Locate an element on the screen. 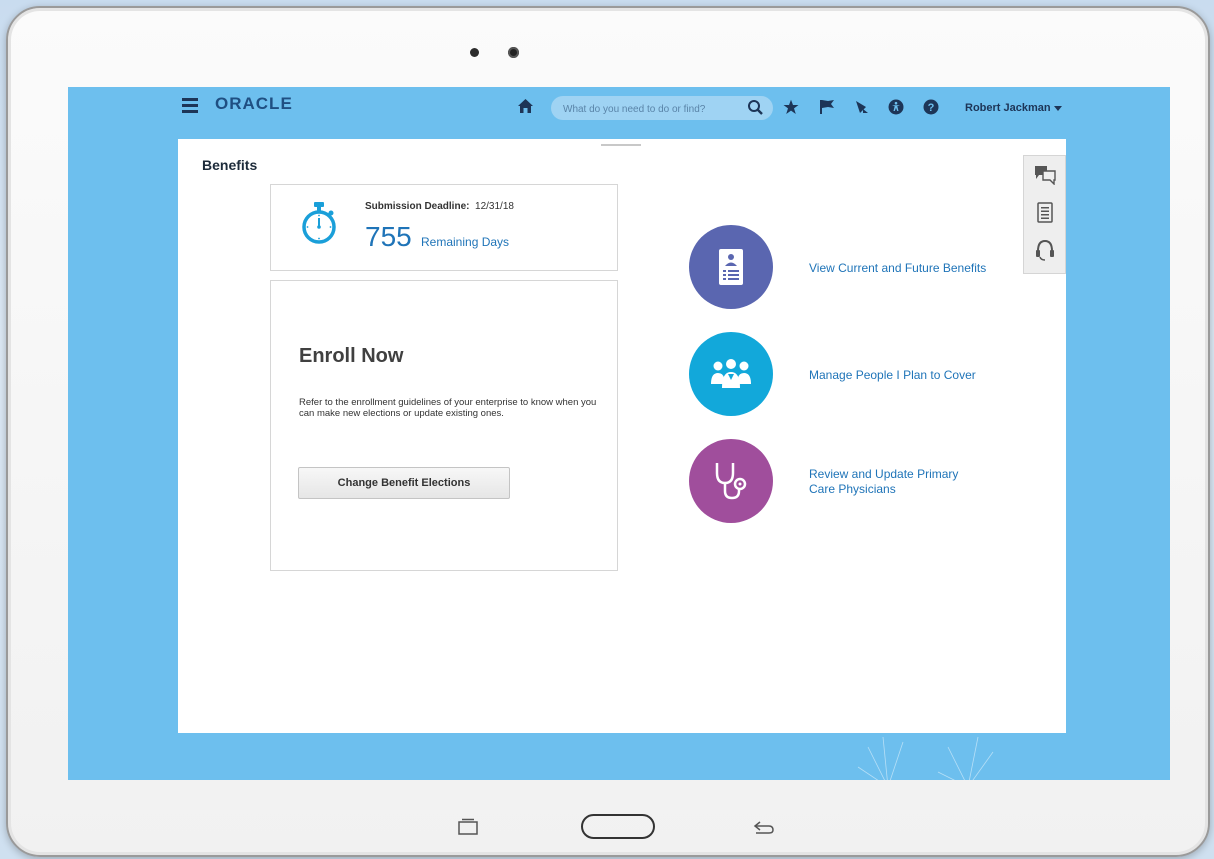 The image size is (1214, 859). favorites-star-icon is located at coordinates (791, 107).